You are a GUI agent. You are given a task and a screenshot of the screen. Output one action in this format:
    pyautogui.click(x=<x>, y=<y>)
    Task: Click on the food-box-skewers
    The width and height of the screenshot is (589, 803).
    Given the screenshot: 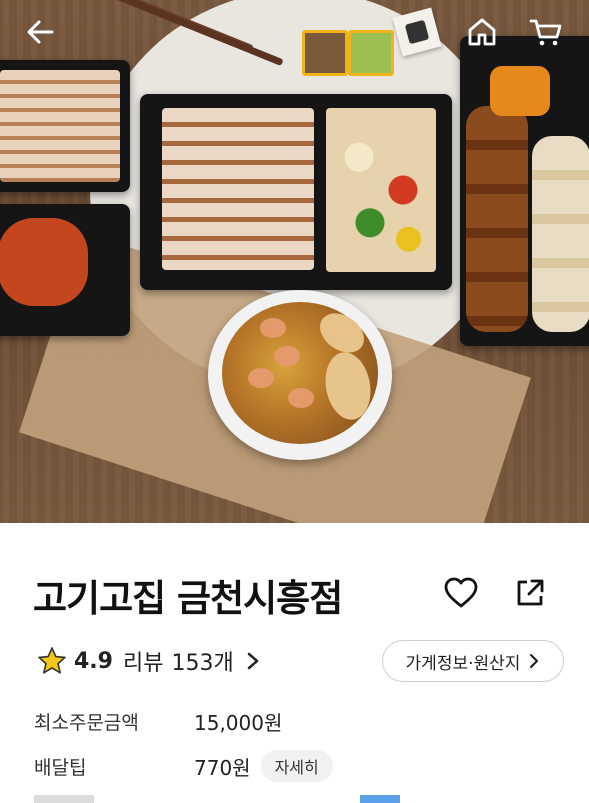 What is the action you would take?
    pyautogui.click(x=524, y=191)
    